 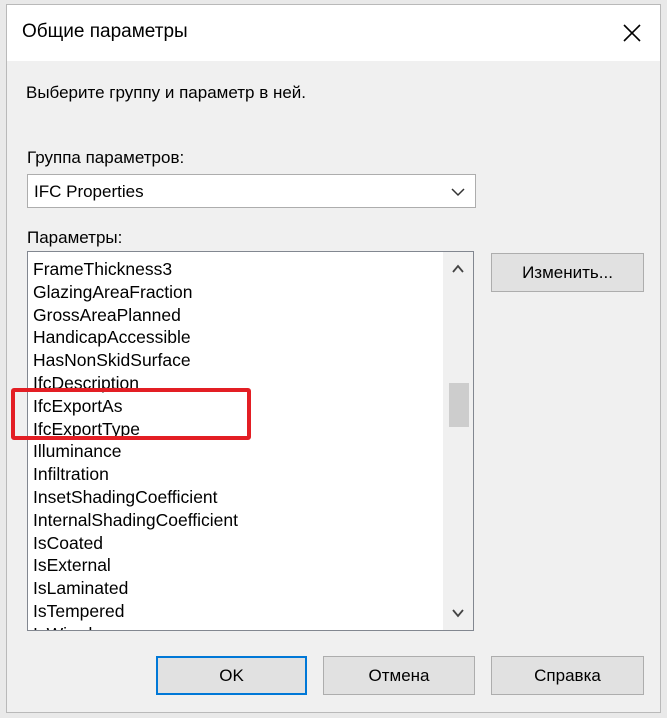 What do you see at coordinates (135, 451) in the screenshot?
I see `list-item: Illuminance` at bounding box center [135, 451].